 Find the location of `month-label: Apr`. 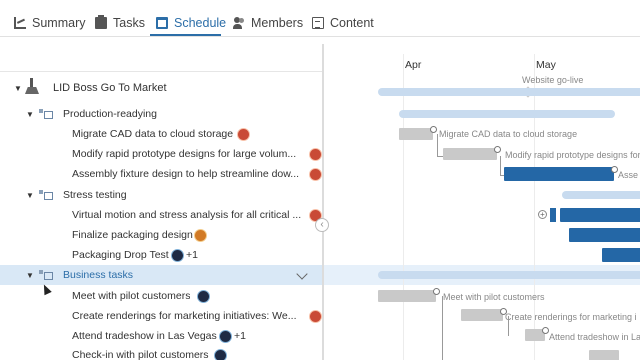

month-label: Apr is located at coordinates (413, 65).